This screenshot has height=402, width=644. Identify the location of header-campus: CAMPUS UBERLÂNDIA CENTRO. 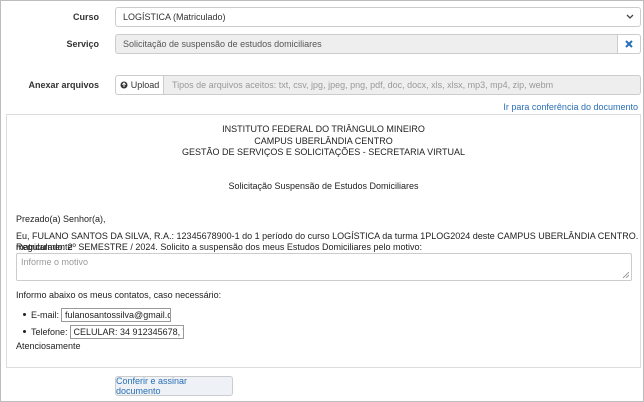
(323, 140).